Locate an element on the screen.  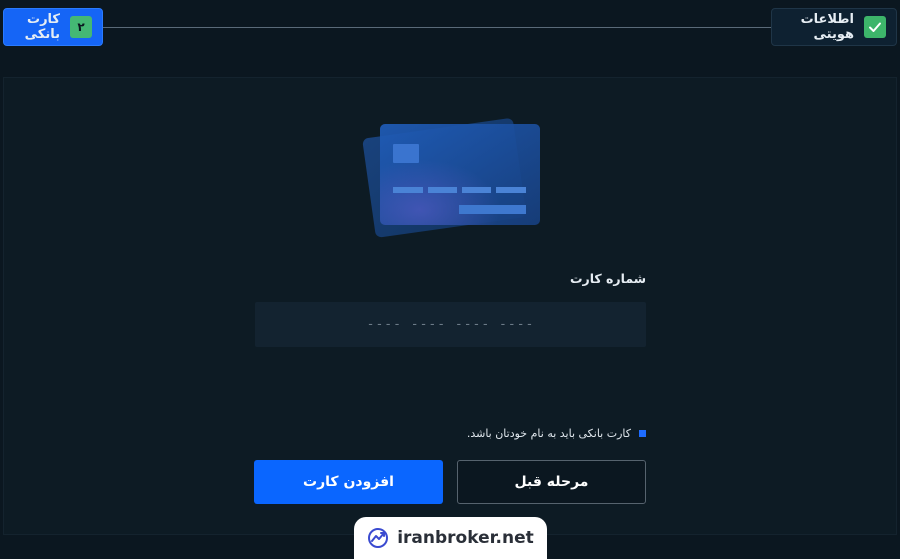
step-bank-card: ۲ کارت بانکی is located at coordinates (53, 27).